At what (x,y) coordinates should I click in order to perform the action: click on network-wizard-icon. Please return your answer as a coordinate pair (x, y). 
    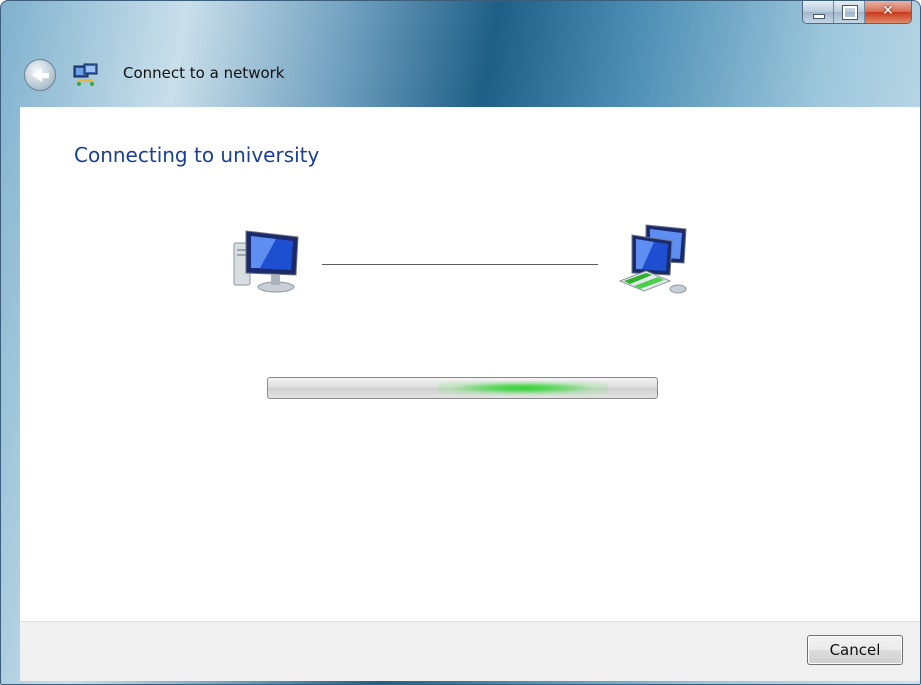
    Looking at the image, I should click on (85, 74).